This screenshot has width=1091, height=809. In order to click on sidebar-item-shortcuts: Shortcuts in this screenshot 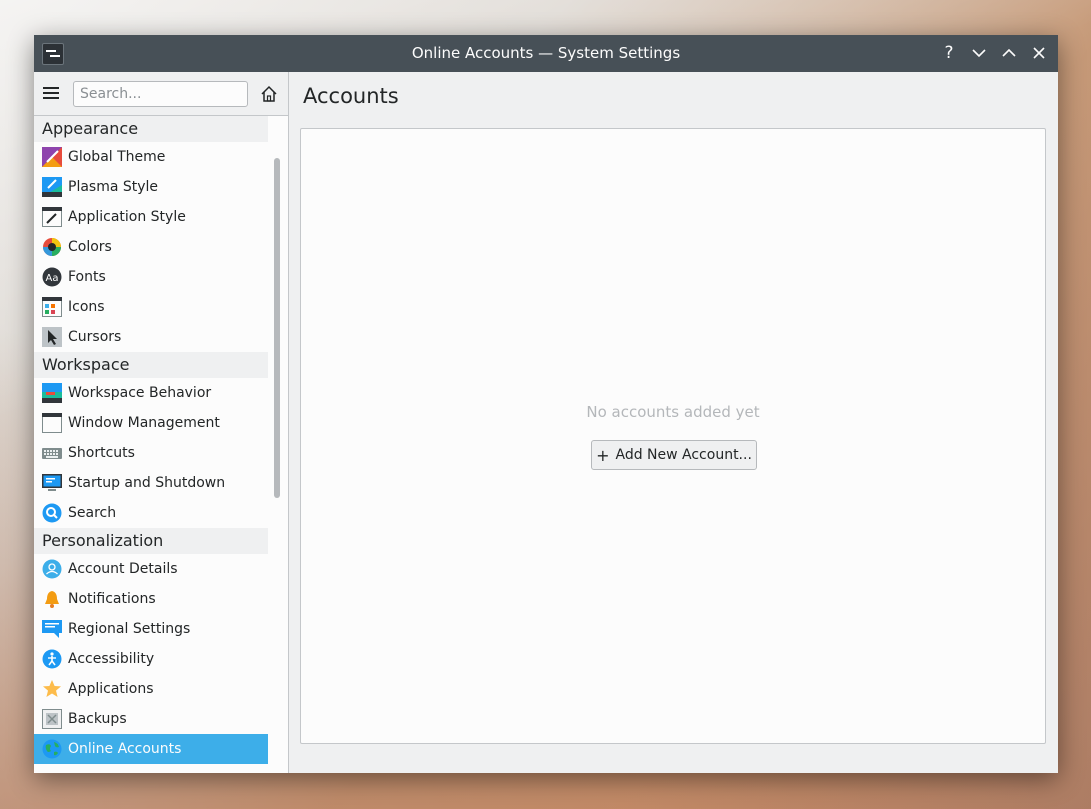, I will do `click(151, 453)`.